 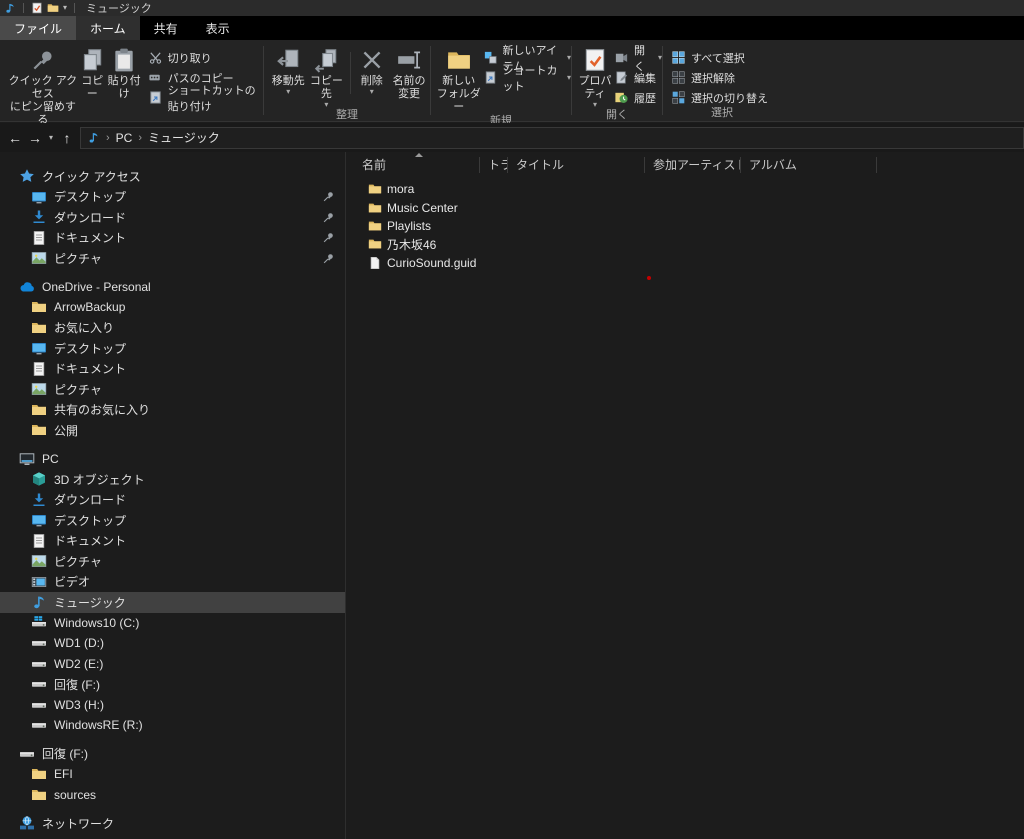 I want to click on title-bar: ▾ ミュージック, so click(x=512, y=8).